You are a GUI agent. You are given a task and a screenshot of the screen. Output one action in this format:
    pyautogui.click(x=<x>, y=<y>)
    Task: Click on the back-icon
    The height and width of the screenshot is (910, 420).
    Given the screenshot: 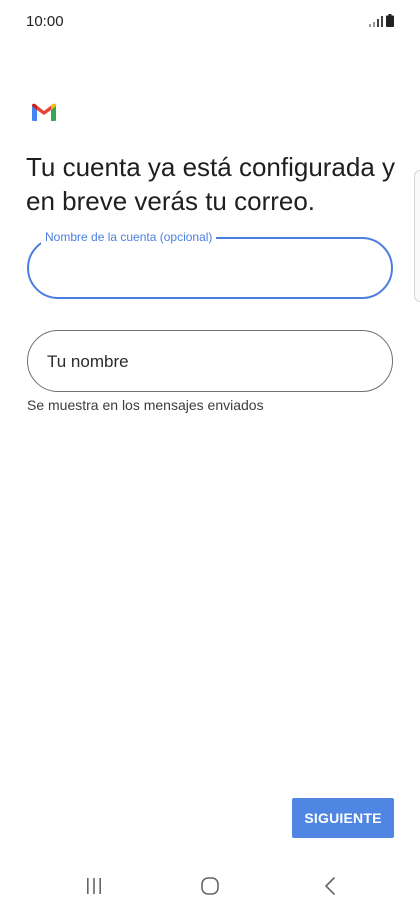 What is the action you would take?
    pyautogui.click(x=330, y=886)
    